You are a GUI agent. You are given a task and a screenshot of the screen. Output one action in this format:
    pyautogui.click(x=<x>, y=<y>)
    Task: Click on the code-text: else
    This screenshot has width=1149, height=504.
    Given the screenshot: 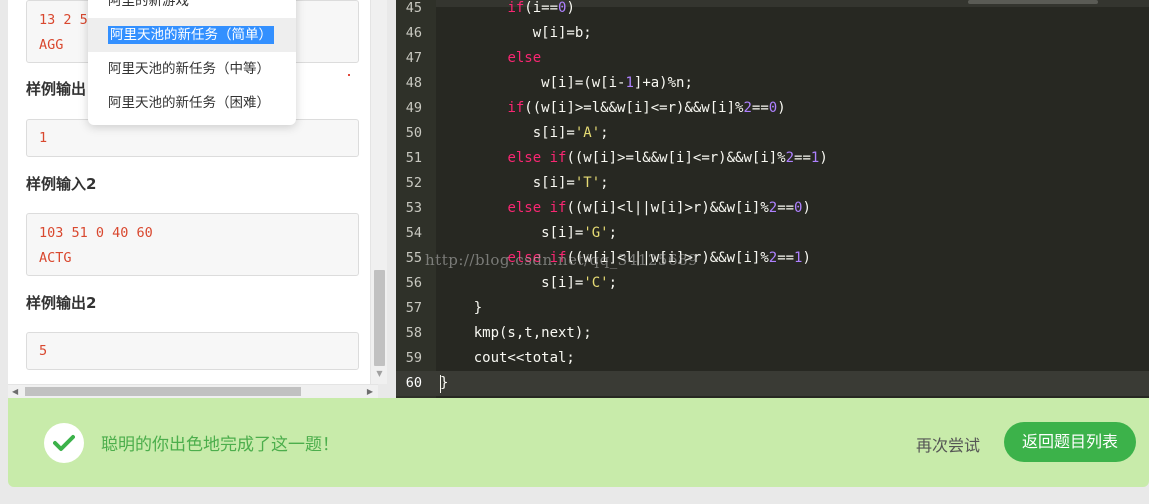 What is the action you would take?
    pyautogui.click(x=490, y=58)
    